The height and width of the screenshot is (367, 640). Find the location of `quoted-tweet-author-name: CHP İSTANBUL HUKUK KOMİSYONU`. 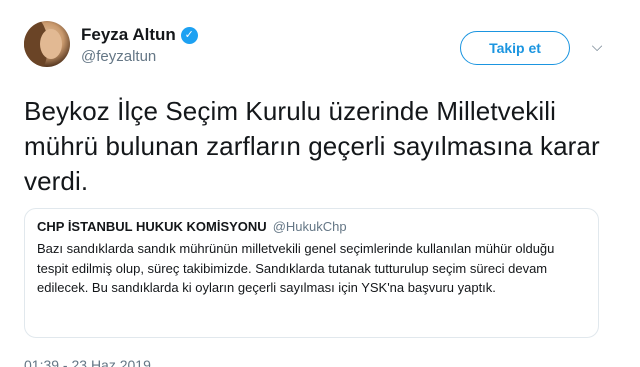

quoted-tweet-author-name: CHP İSTANBUL HUKUK KOMİSYONU is located at coordinates (152, 226).